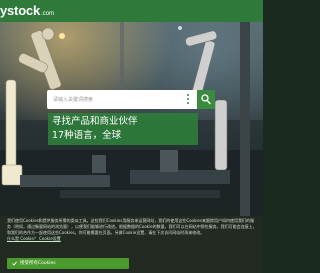  What do you see at coordinates (14, 263) in the screenshot?
I see `checkmark-icon` at bounding box center [14, 263].